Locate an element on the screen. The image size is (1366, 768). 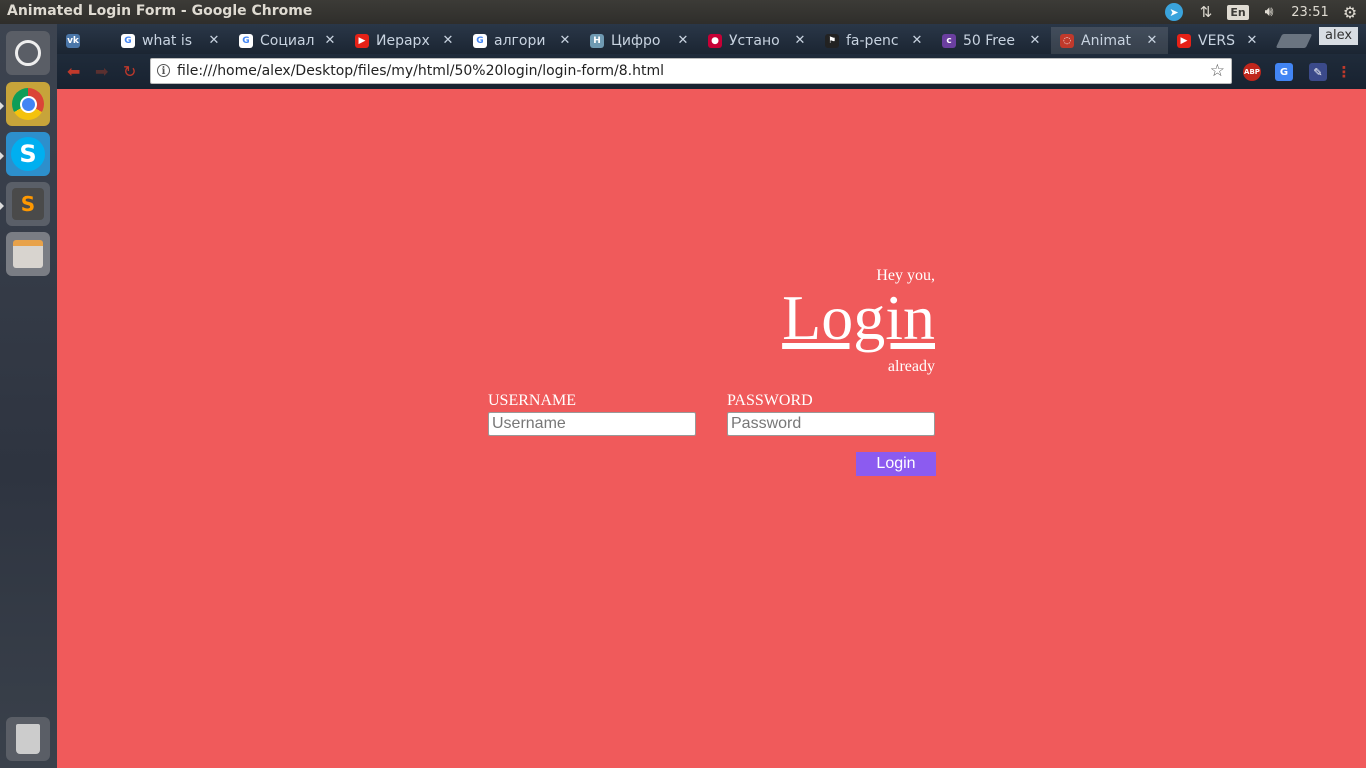
username-label: USERNAME is located at coordinates (532, 400).